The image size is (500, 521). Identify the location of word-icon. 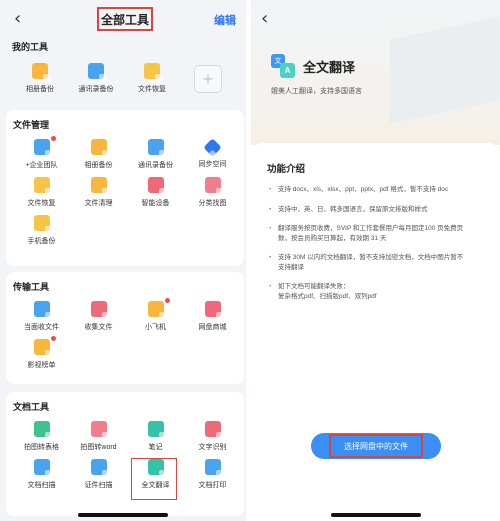
(100, 430).